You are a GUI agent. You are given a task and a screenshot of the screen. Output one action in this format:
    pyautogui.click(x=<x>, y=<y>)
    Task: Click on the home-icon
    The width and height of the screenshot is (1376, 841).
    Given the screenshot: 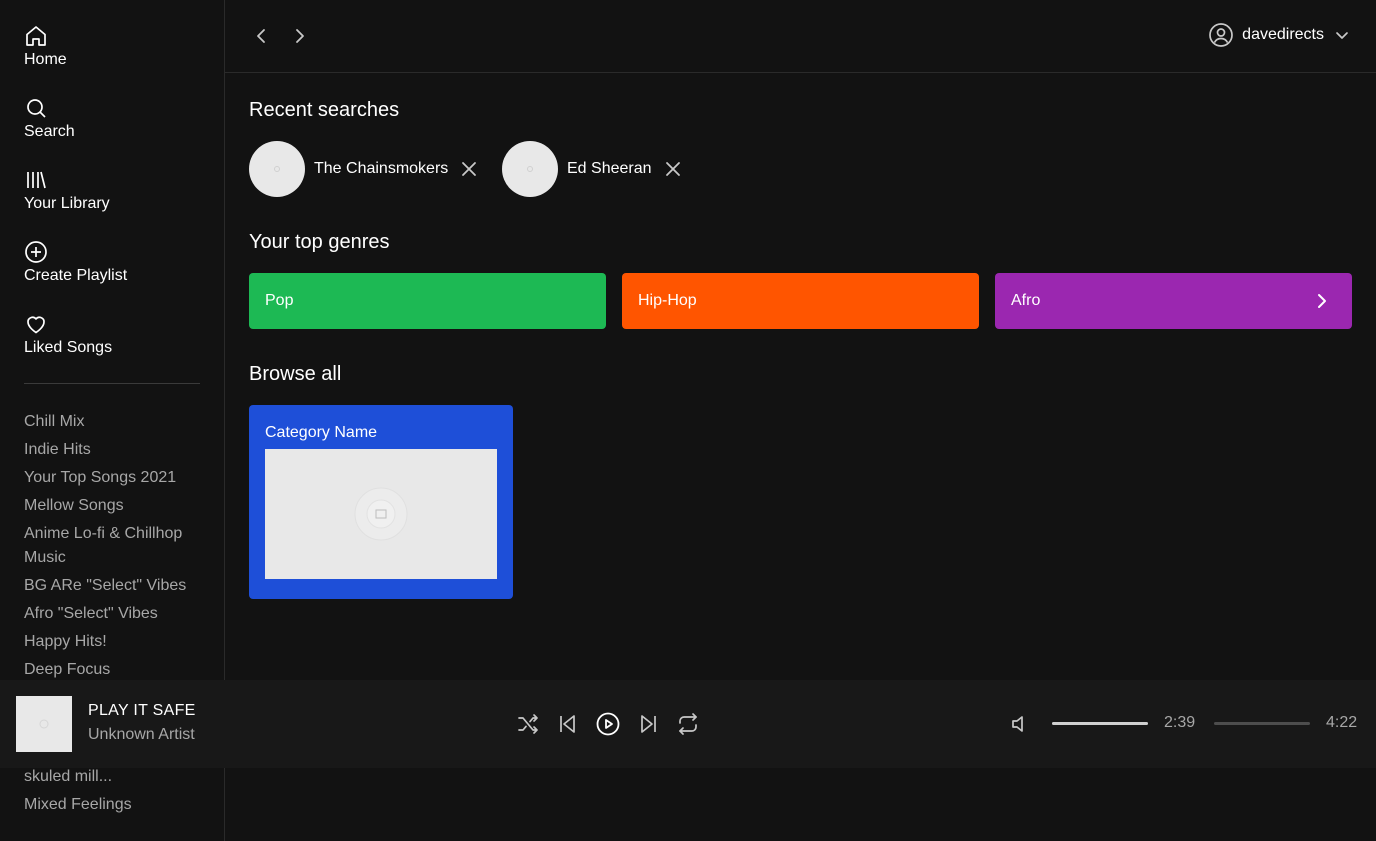 What is the action you would take?
    pyautogui.click(x=36, y=36)
    